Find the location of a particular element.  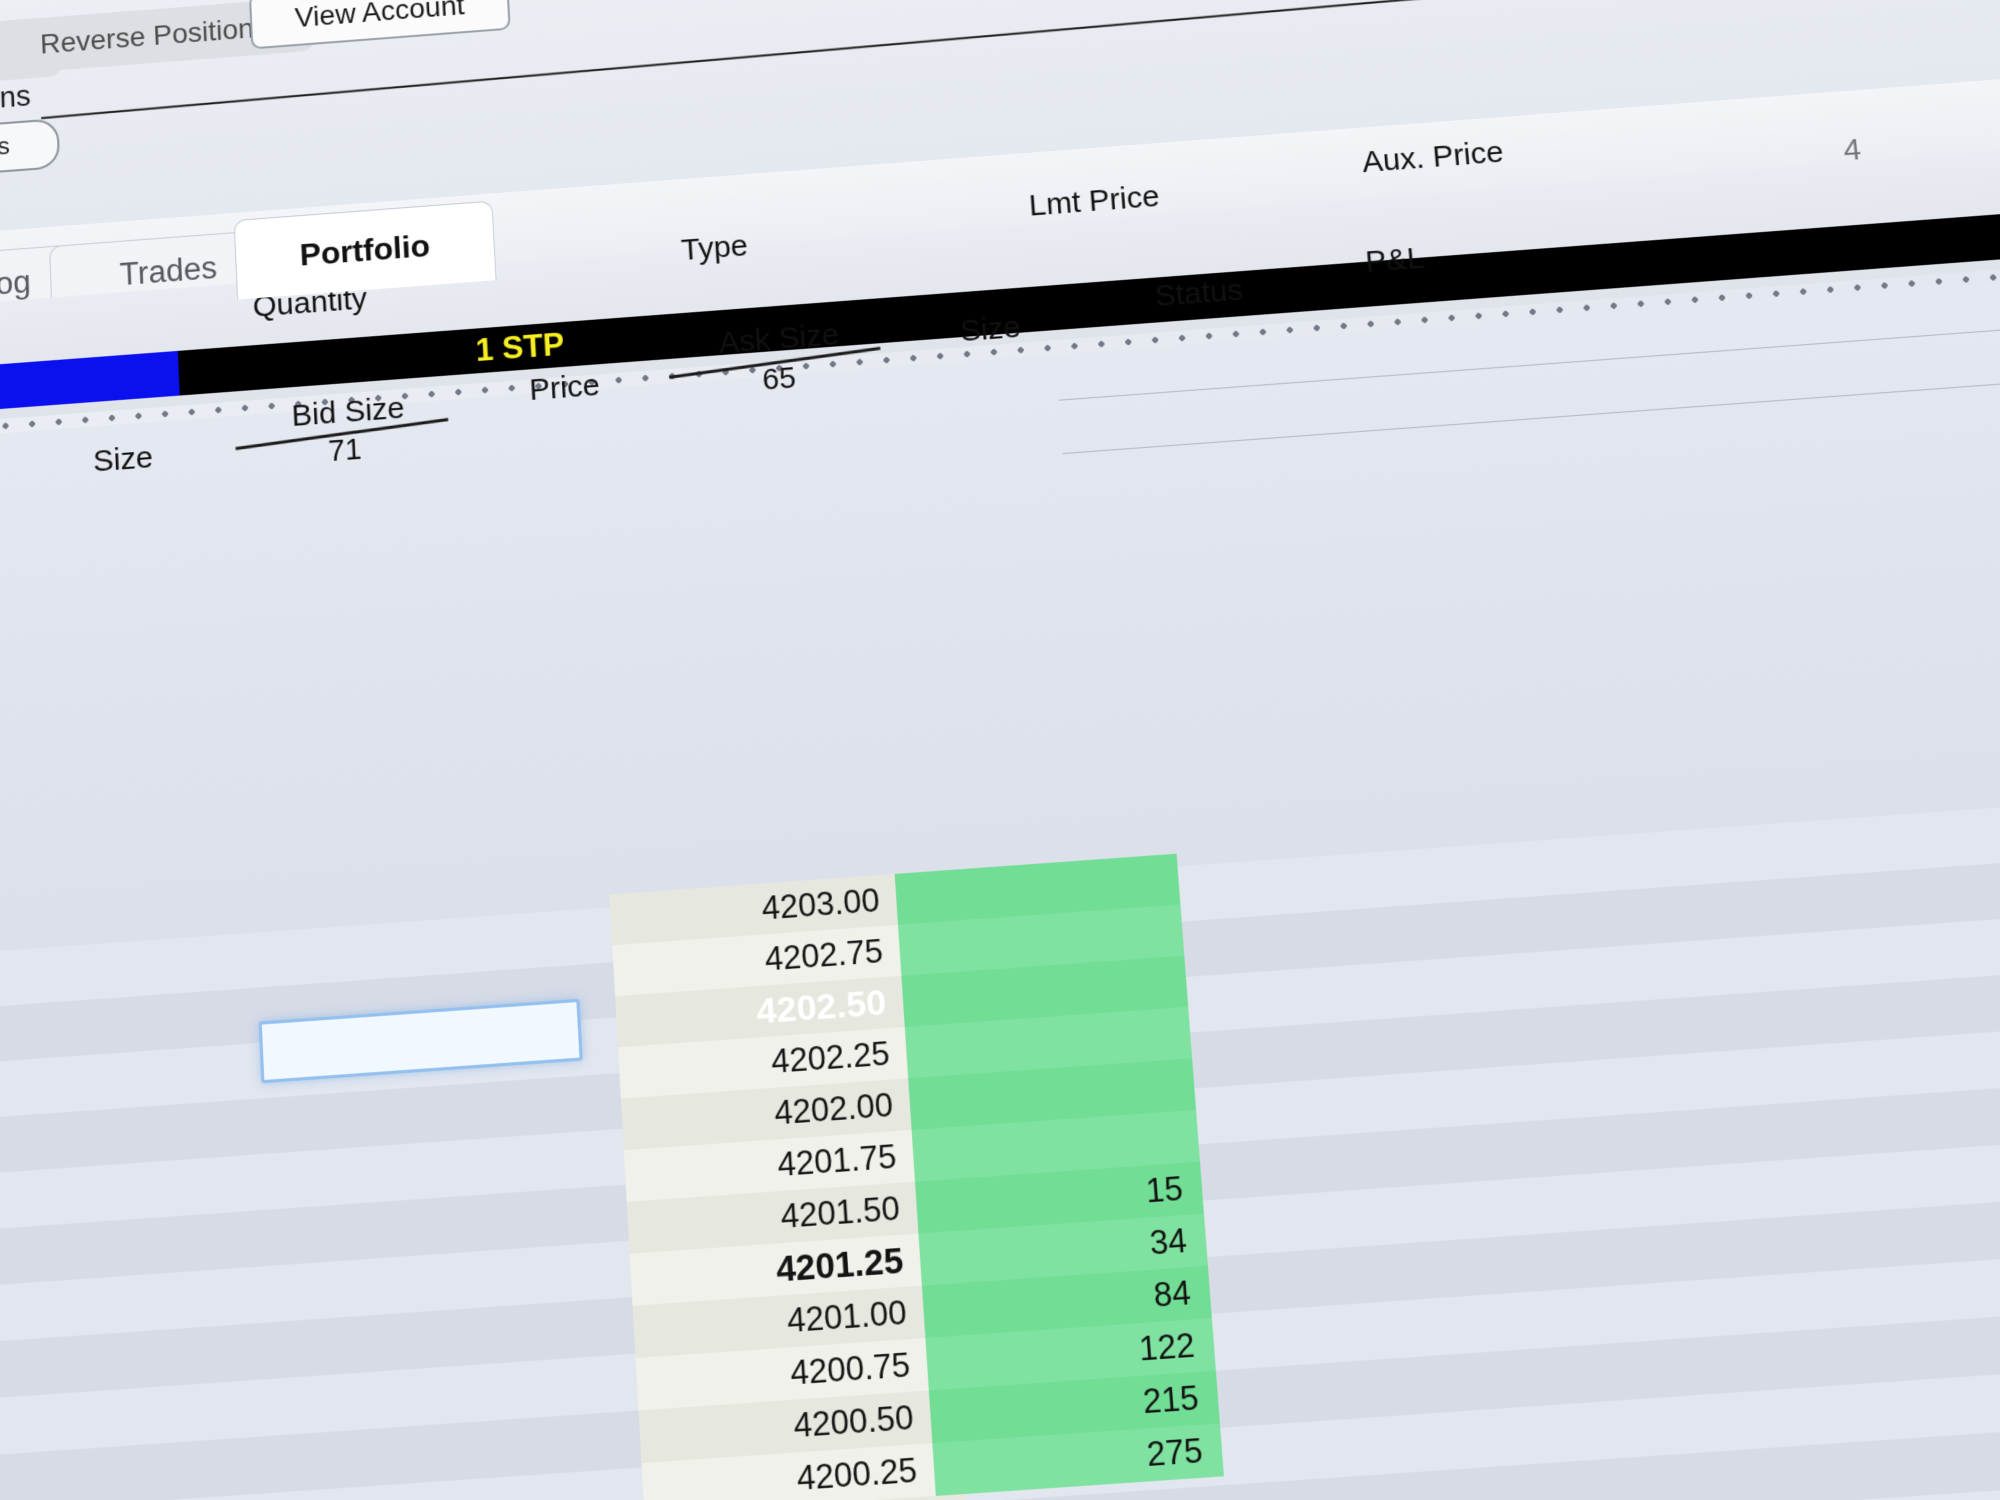

order-quantity-type-value: 1 STP is located at coordinates (520, 347).